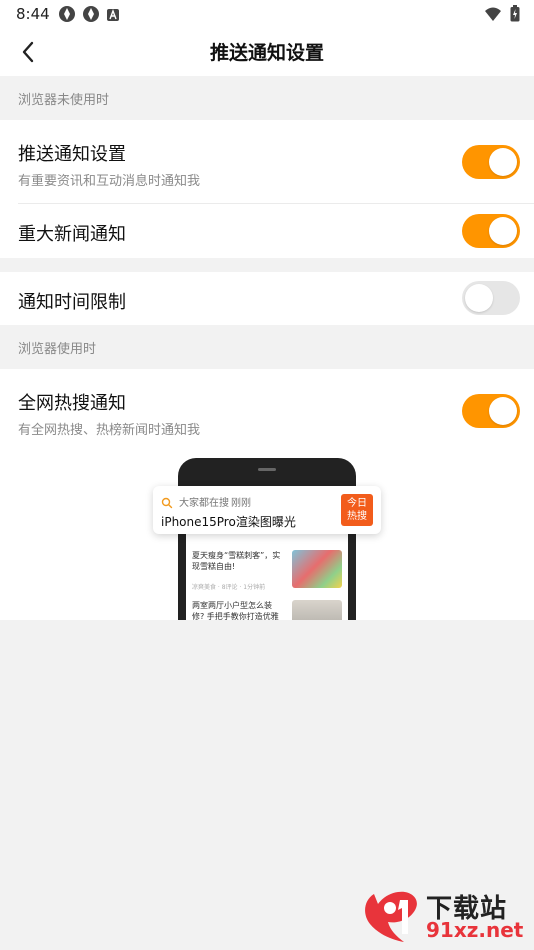 Image resolution: width=534 pixels, height=950 pixels. Describe the element at coordinates (228, 522) in the screenshot. I see `notification-headline: iPhone15Pro渲染图曝光` at that location.